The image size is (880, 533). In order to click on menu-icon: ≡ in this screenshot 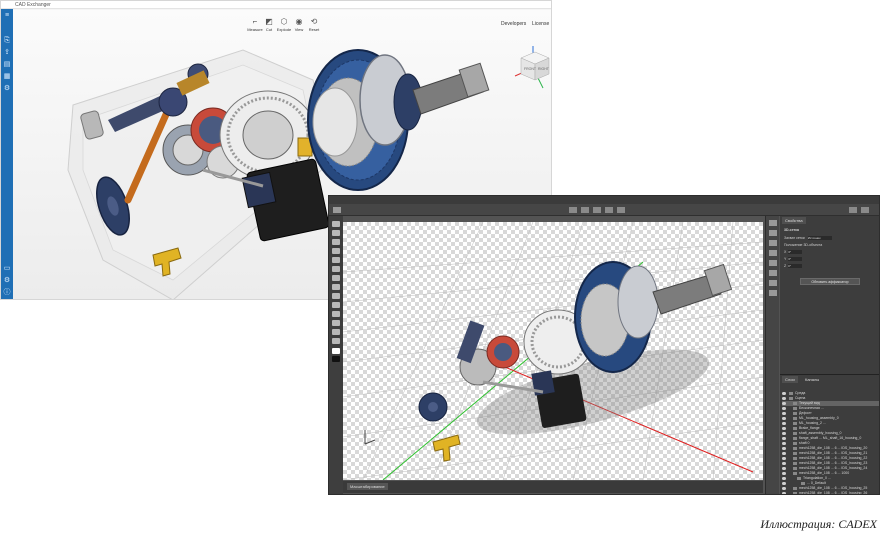, I will do `click(7, 16)`.